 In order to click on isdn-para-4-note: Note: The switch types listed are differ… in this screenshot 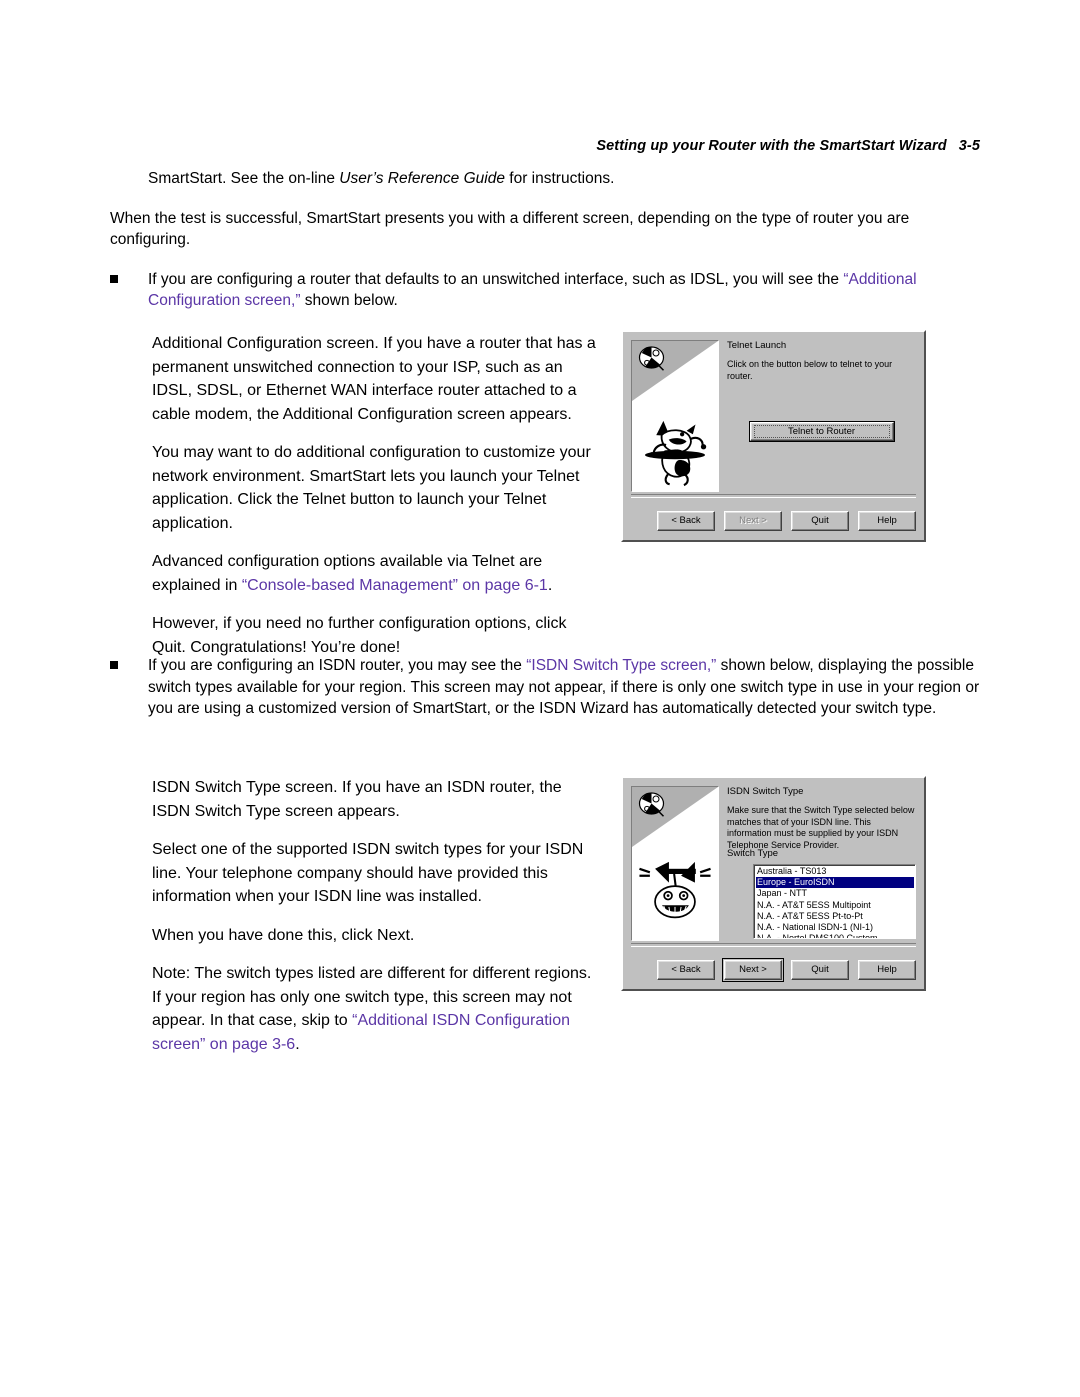, I will do `click(378, 1009)`.